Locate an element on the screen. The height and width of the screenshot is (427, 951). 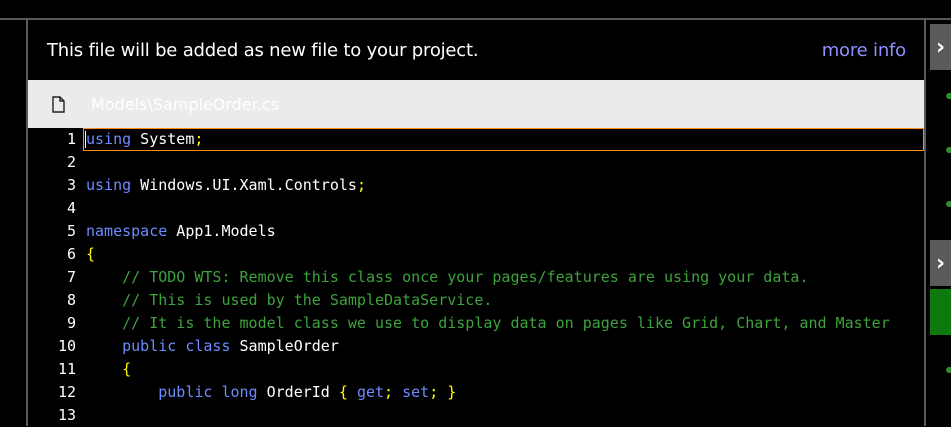
top-strip is located at coordinates (475, 9).